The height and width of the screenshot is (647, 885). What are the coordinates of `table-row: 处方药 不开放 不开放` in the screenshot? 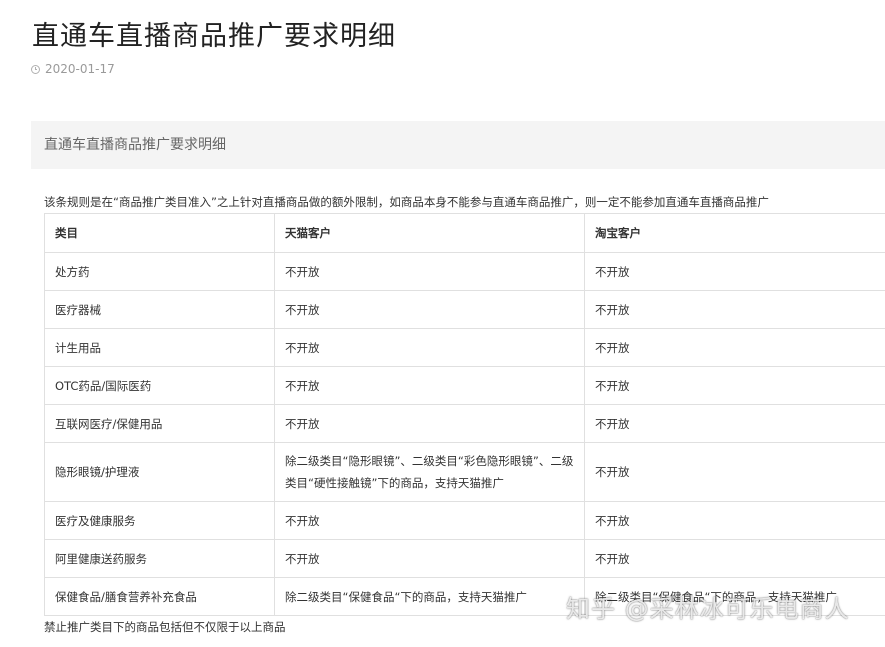 It's located at (464, 271).